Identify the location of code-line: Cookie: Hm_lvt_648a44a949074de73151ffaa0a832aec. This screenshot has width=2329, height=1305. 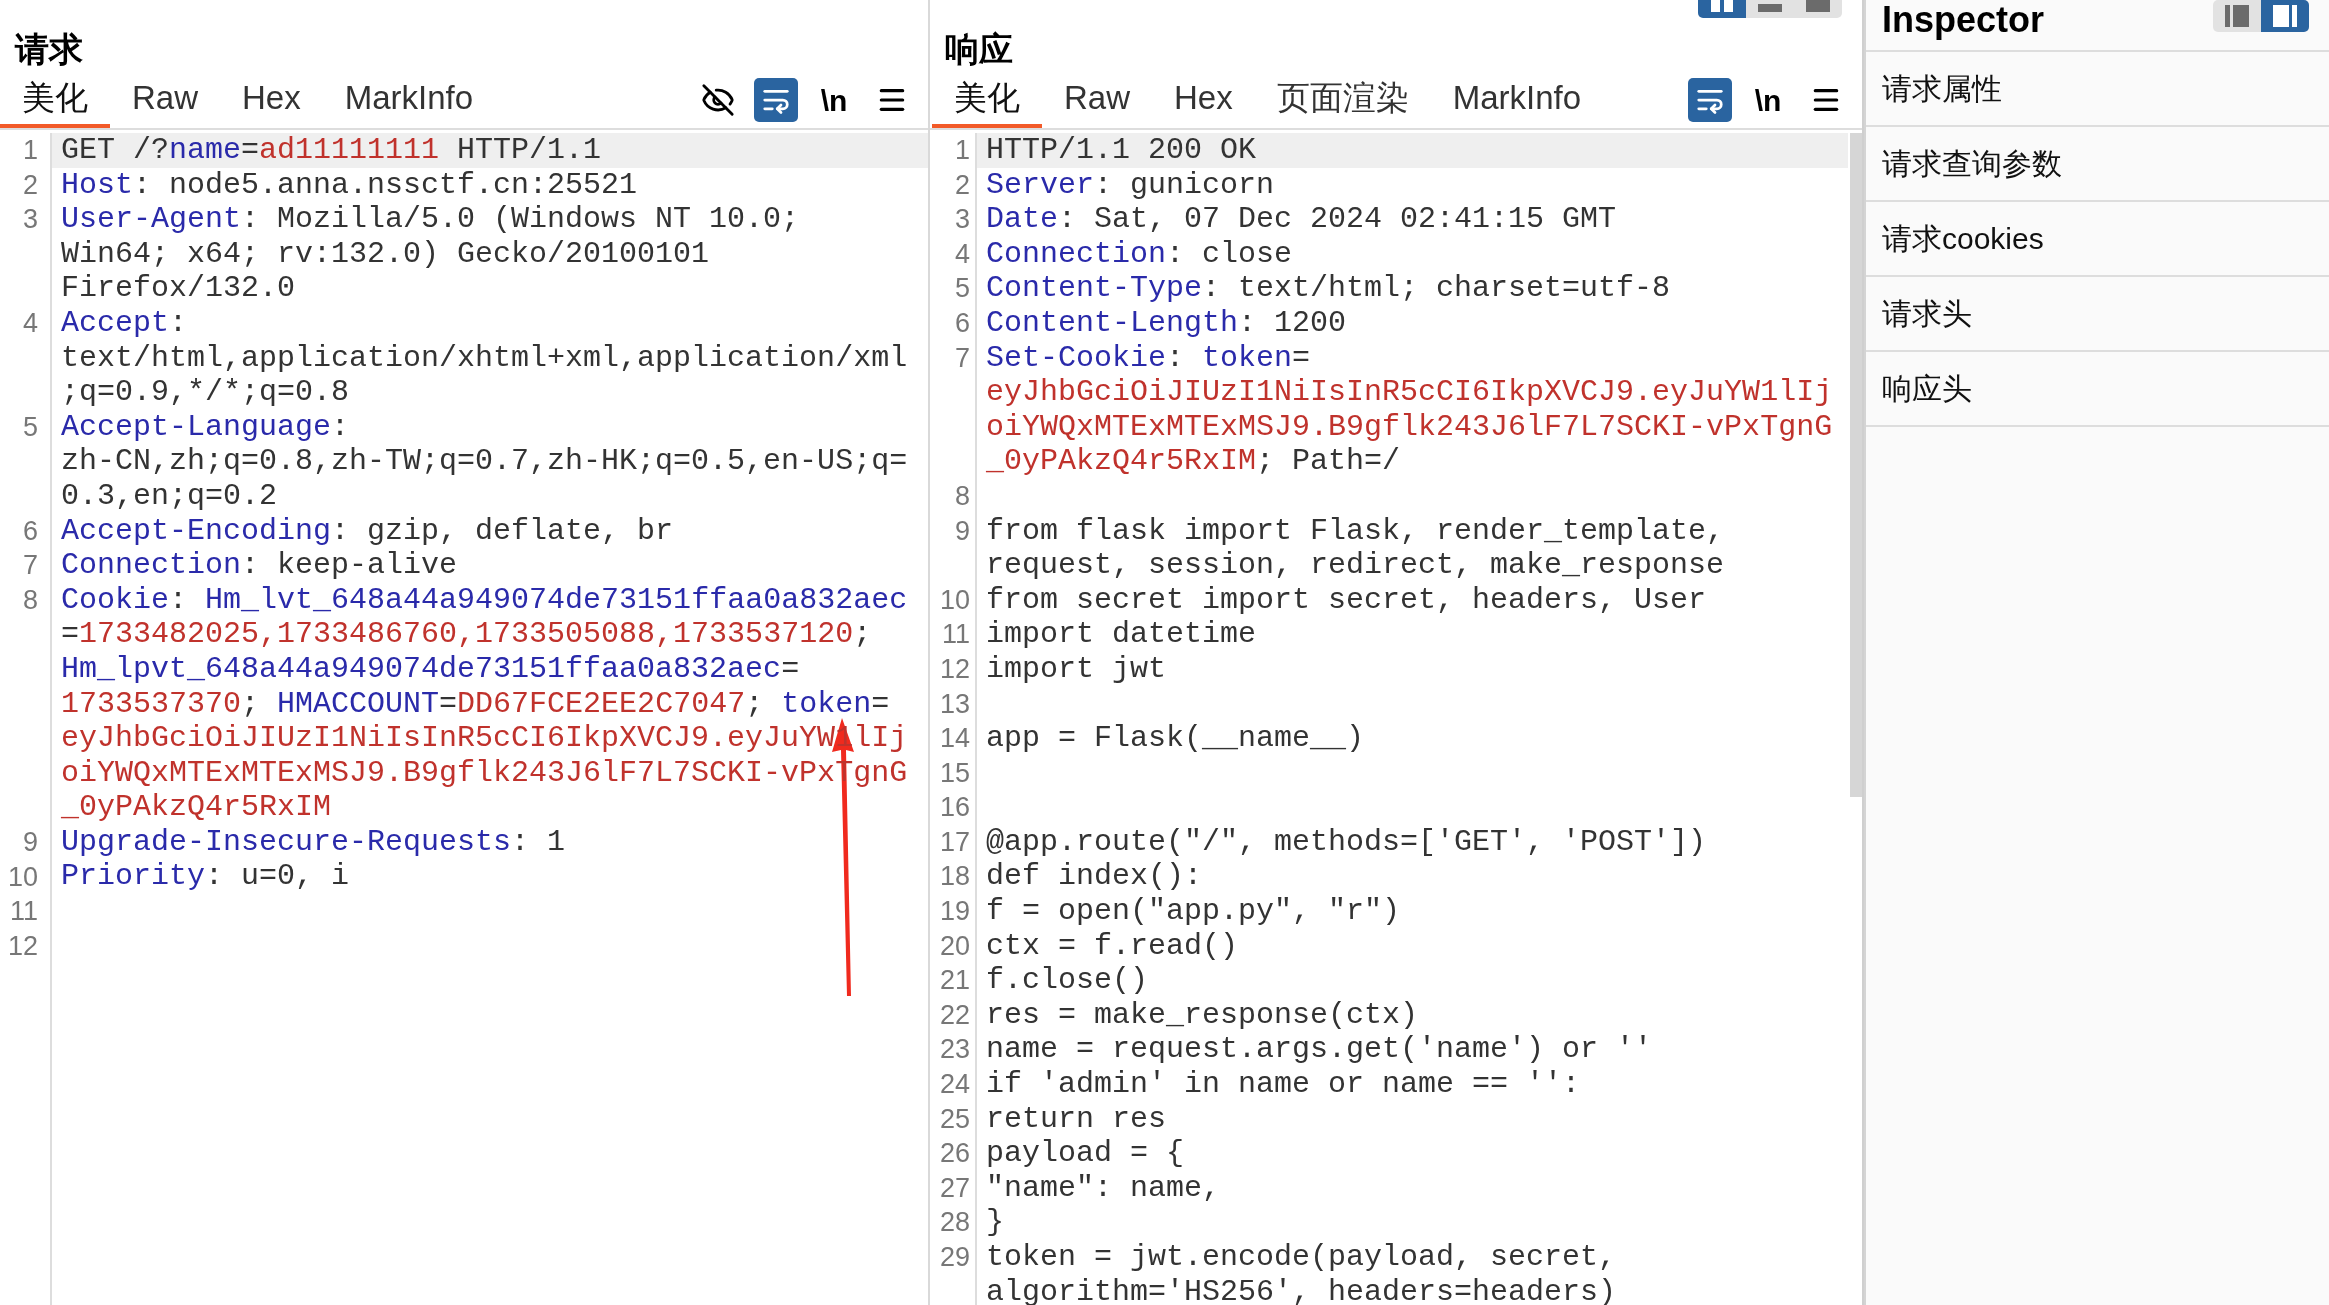
(484, 600).